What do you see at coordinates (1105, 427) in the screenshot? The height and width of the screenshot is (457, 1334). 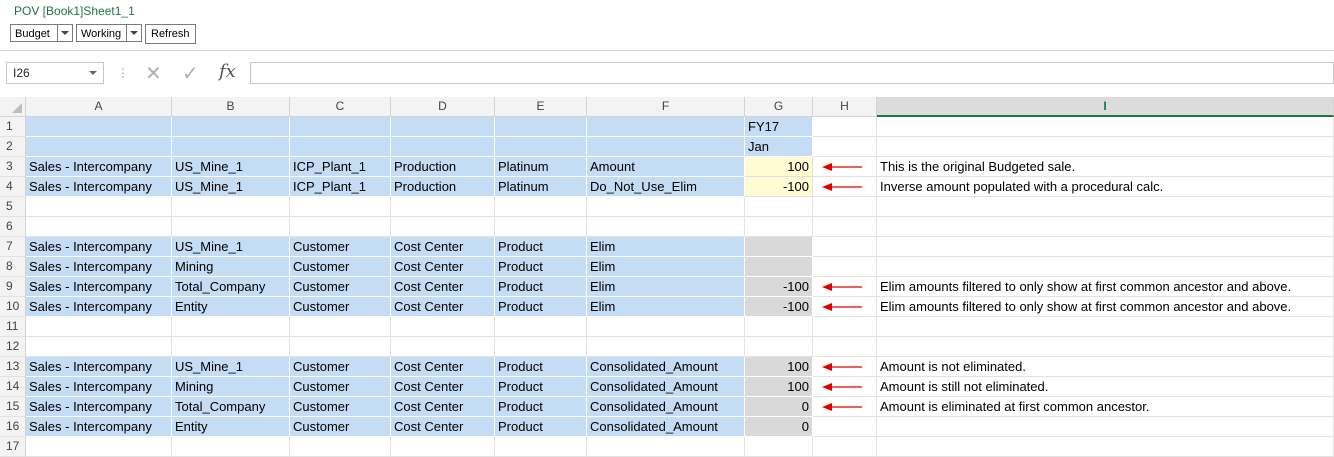 I see `cell-i16` at bounding box center [1105, 427].